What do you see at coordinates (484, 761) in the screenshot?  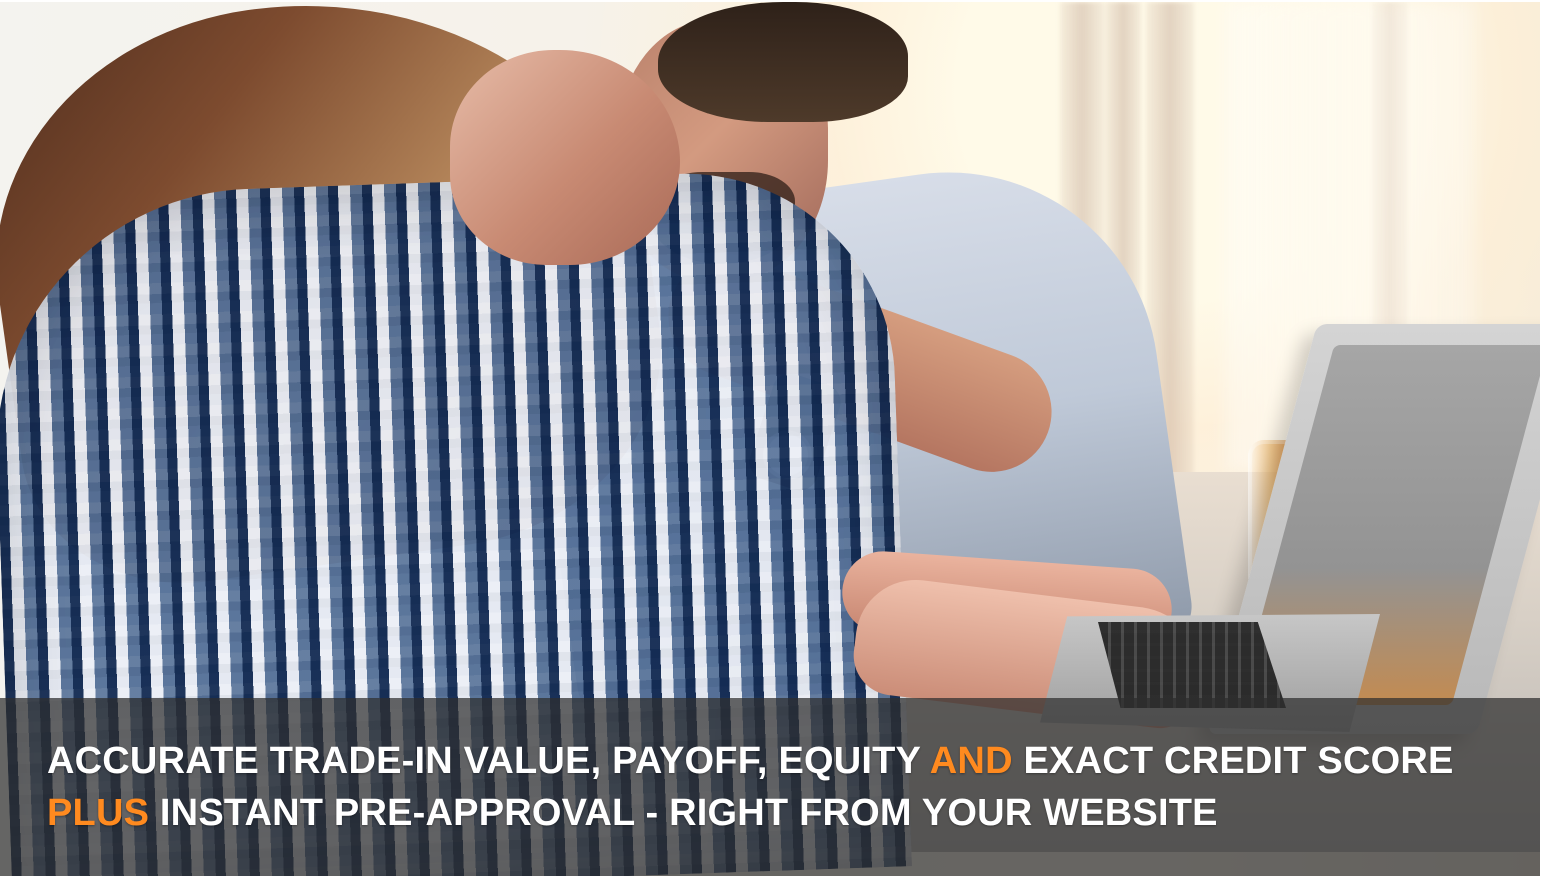 I see `caption-line-1-part-1: ACCURATE TRADE-IN VALUE, PAYOFF, EQUITY` at bounding box center [484, 761].